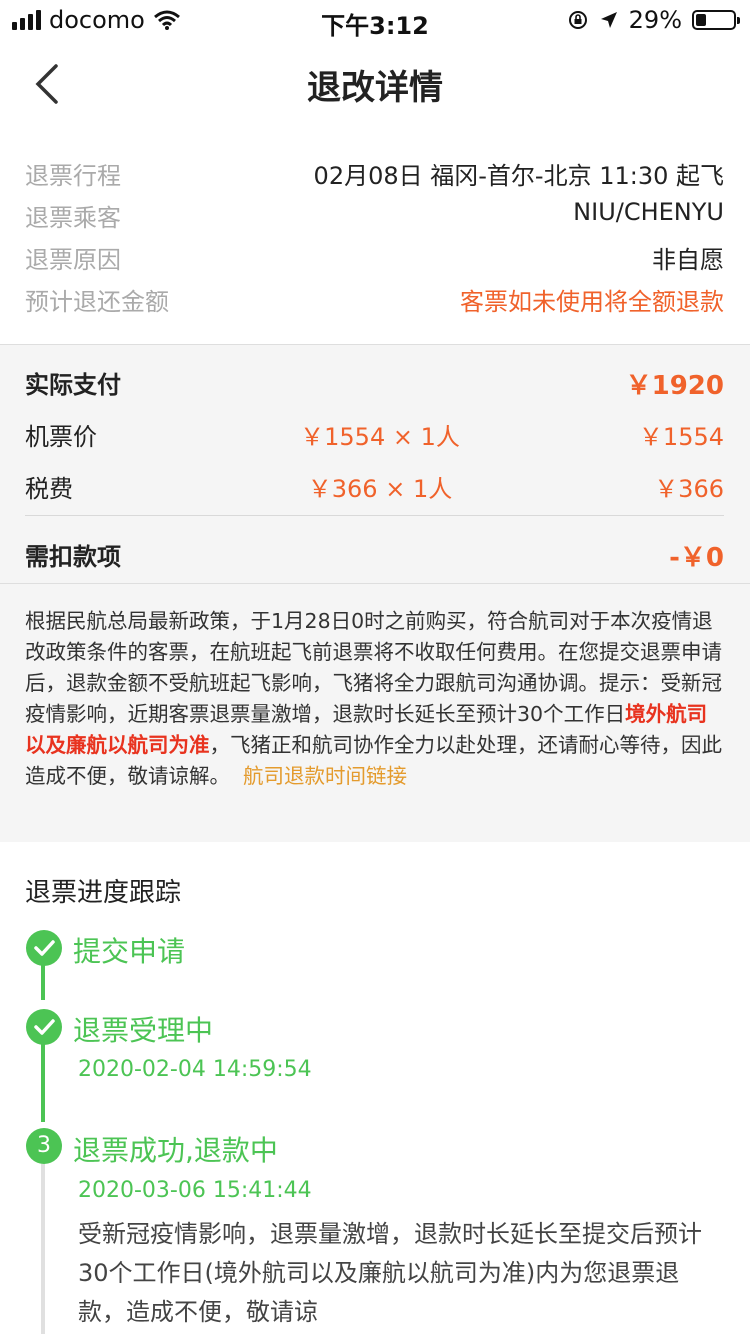  Describe the element at coordinates (73, 218) in the screenshot. I see `info-label: 退票乘客` at that location.